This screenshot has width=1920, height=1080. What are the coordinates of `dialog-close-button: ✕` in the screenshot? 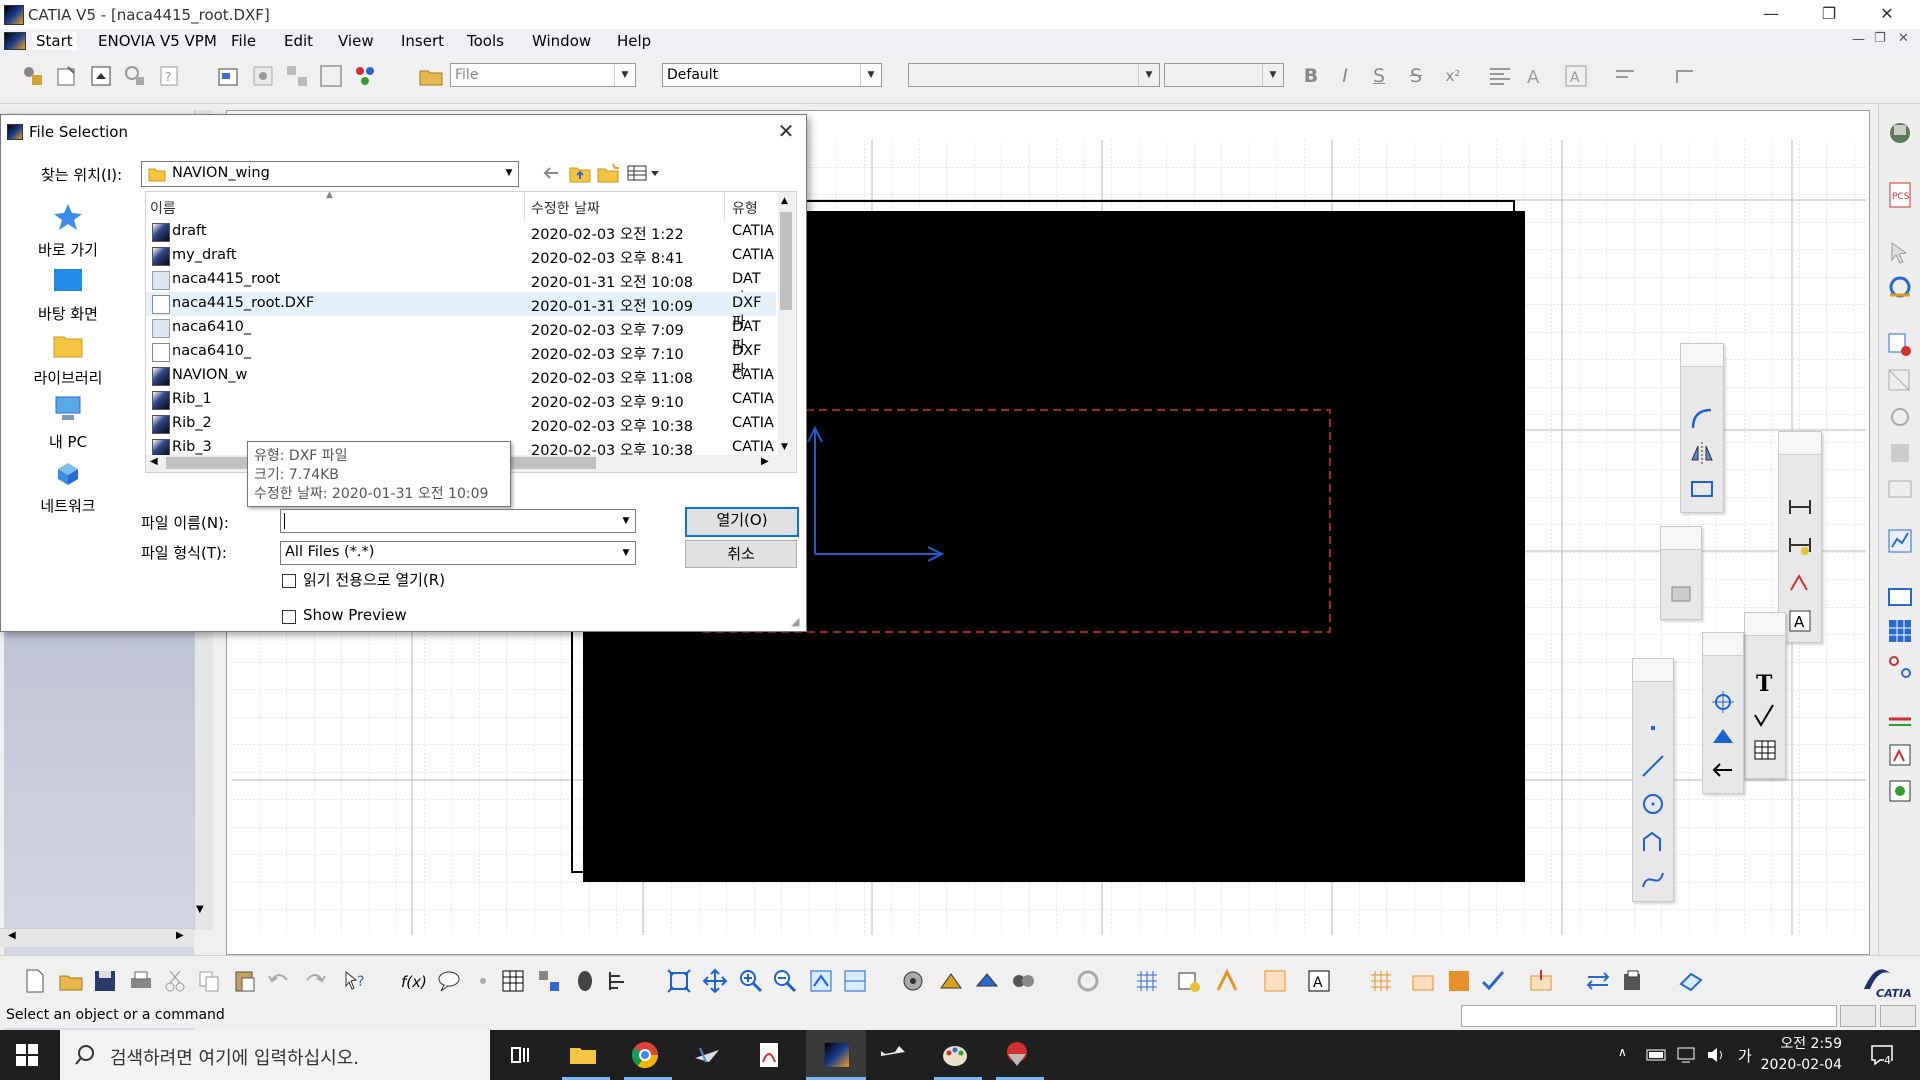 It's located at (786, 131).